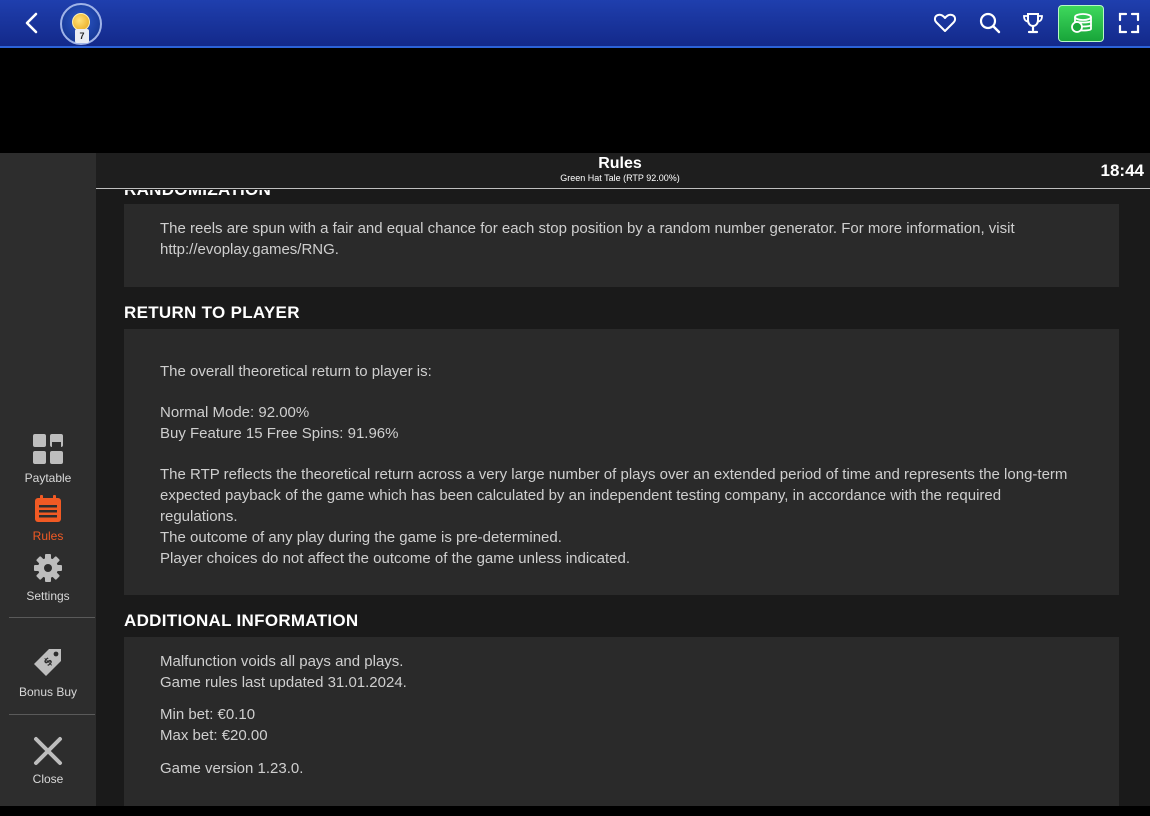  What do you see at coordinates (235, 412) in the screenshot?
I see `rtp-normal-mode: Normal Mode: 92.00%` at bounding box center [235, 412].